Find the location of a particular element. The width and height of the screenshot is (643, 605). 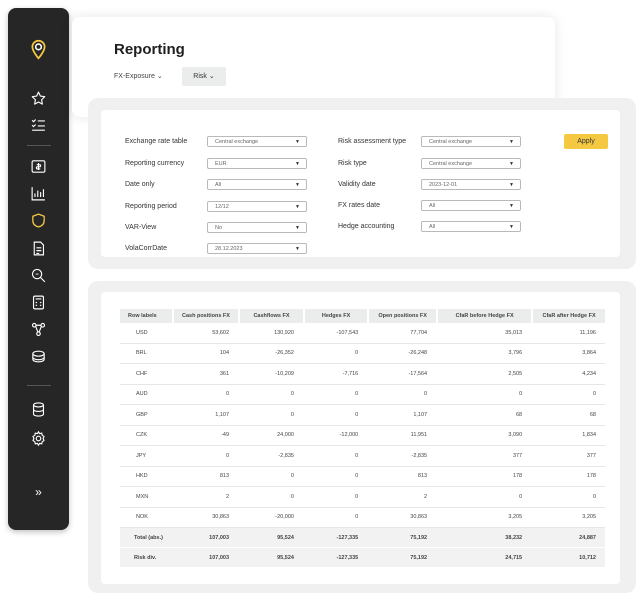

search-icon is located at coordinates (38, 275).